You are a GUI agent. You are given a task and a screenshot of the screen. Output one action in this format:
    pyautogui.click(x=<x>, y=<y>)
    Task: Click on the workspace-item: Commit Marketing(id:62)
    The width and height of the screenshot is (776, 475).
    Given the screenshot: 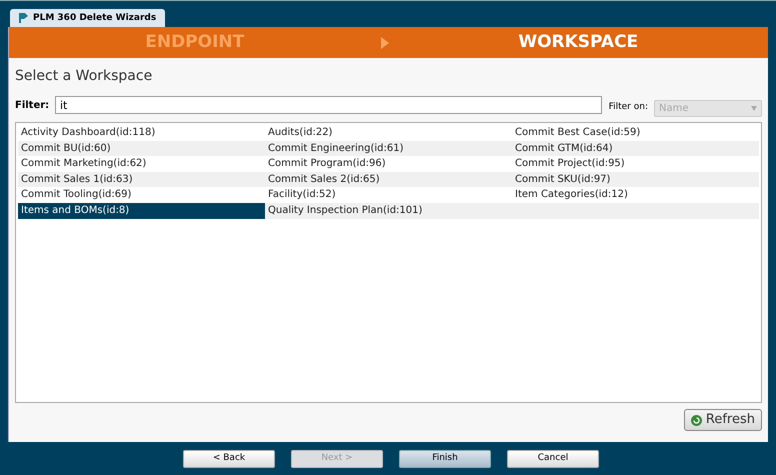 What is the action you would take?
    pyautogui.click(x=141, y=164)
    